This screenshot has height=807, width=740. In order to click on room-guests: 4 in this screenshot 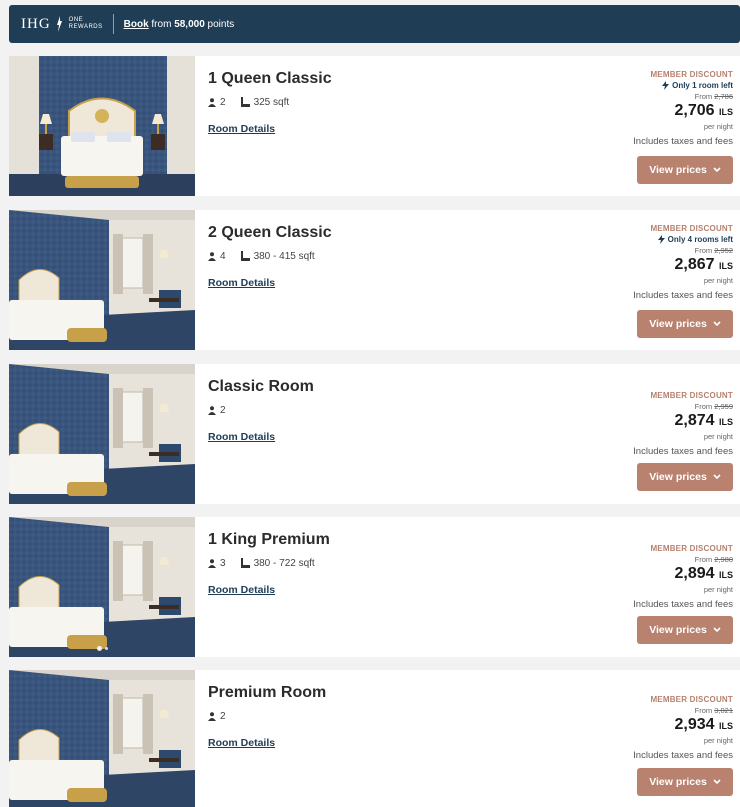, I will do `click(217, 256)`.